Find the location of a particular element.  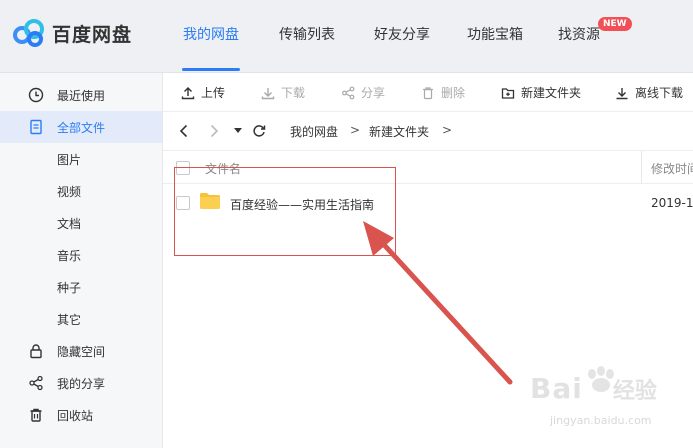

watermark-main-text: Bai is located at coordinates (556, 388).